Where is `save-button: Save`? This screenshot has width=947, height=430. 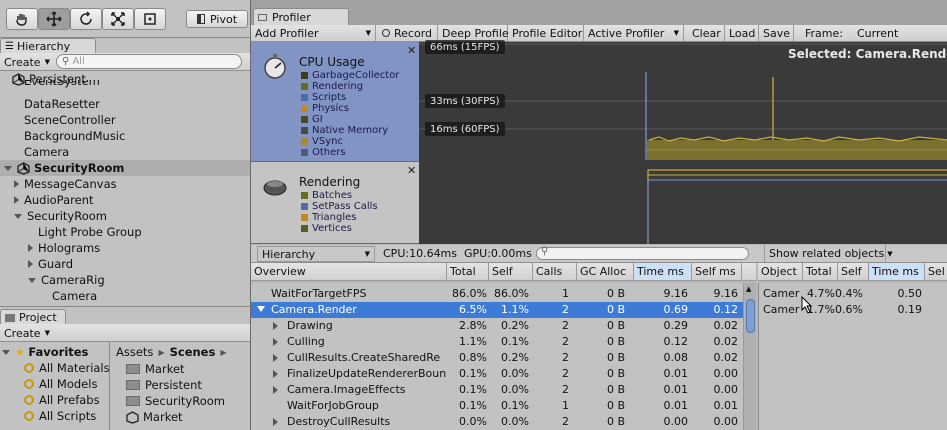 save-button: Save is located at coordinates (776, 33).